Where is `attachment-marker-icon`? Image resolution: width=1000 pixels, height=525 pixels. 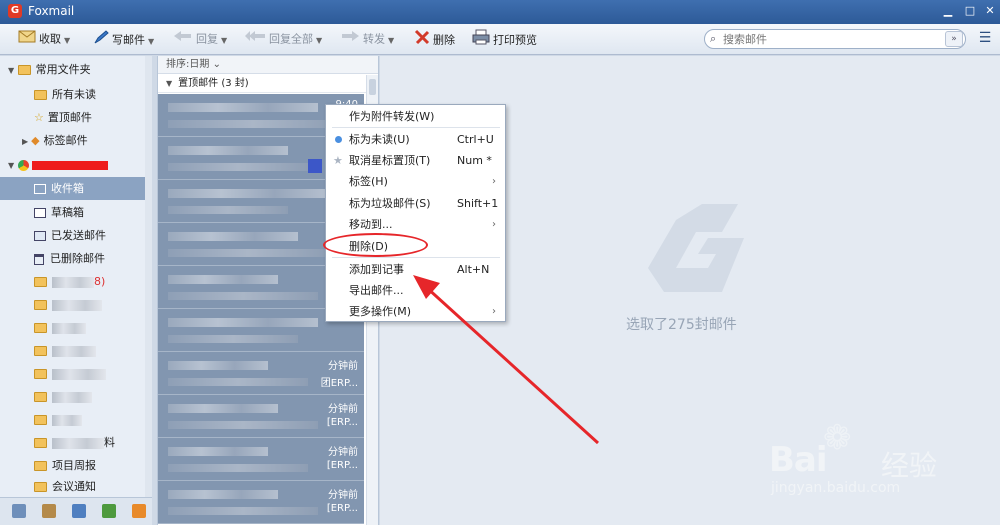 attachment-marker-icon is located at coordinates (315, 166).